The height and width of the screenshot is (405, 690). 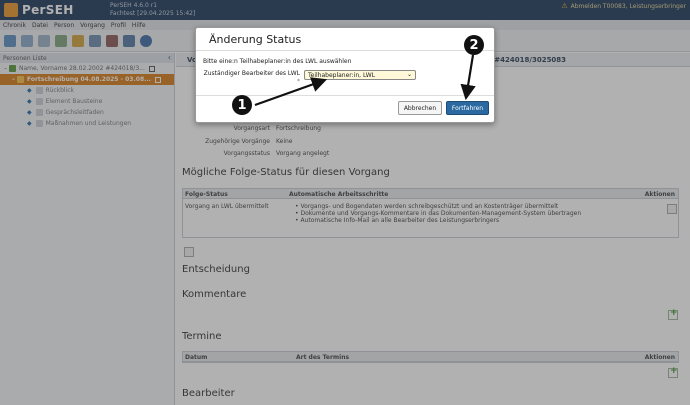 What do you see at coordinates (251, 73) in the screenshot?
I see `assignee-label-text: Zuständiger Bearbeiter des LWL` at bounding box center [251, 73].